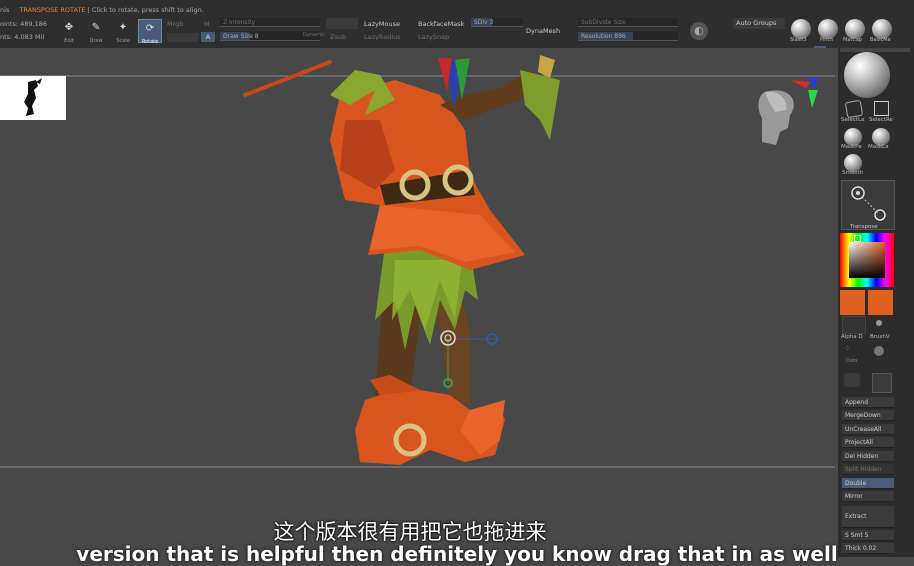 The width and height of the screenshot is (914, 566). What do you see at coordinates (852, 337) in the screenshot?
I see `alpha-label: Alpha D` at bounding box center [852, 337].